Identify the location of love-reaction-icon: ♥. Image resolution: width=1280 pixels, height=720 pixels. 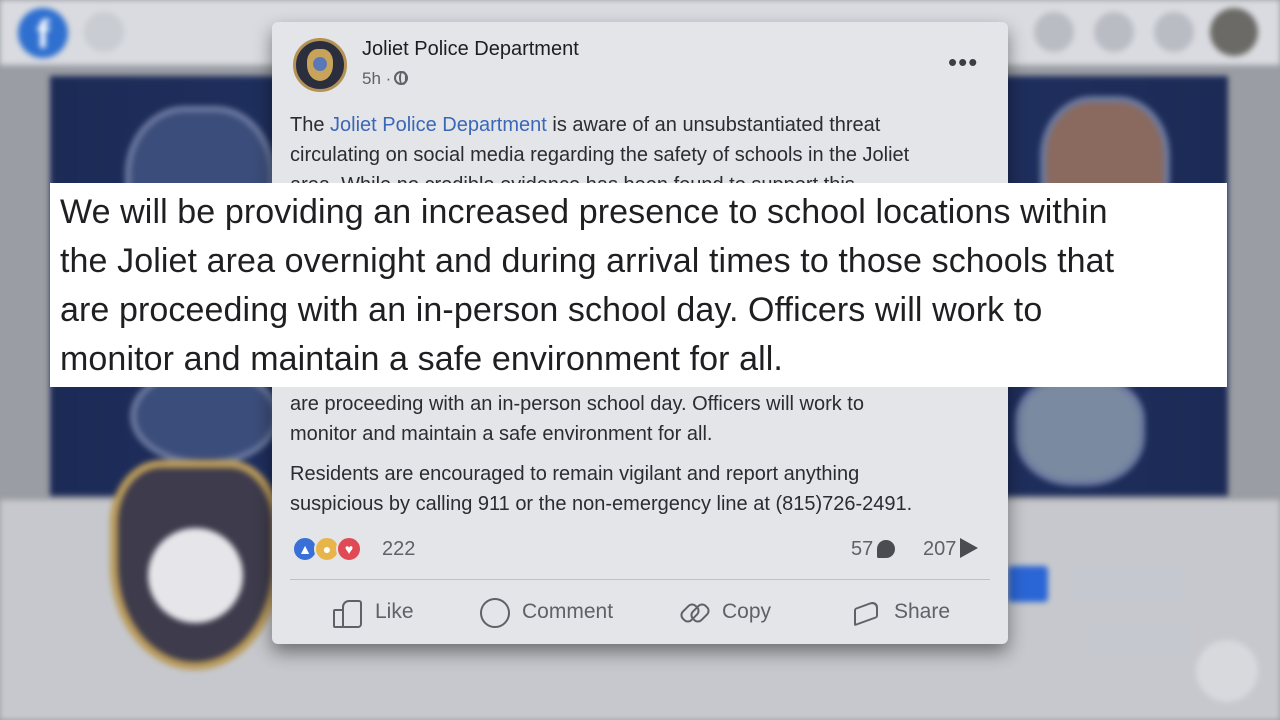
(349, 549).